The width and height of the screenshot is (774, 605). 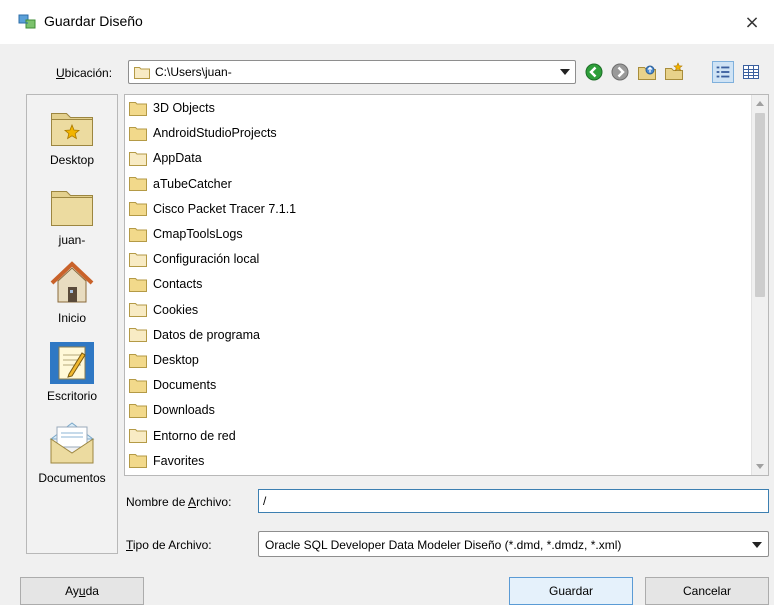 I want to click on list-item: Contacts, so click(x=165, y=284).